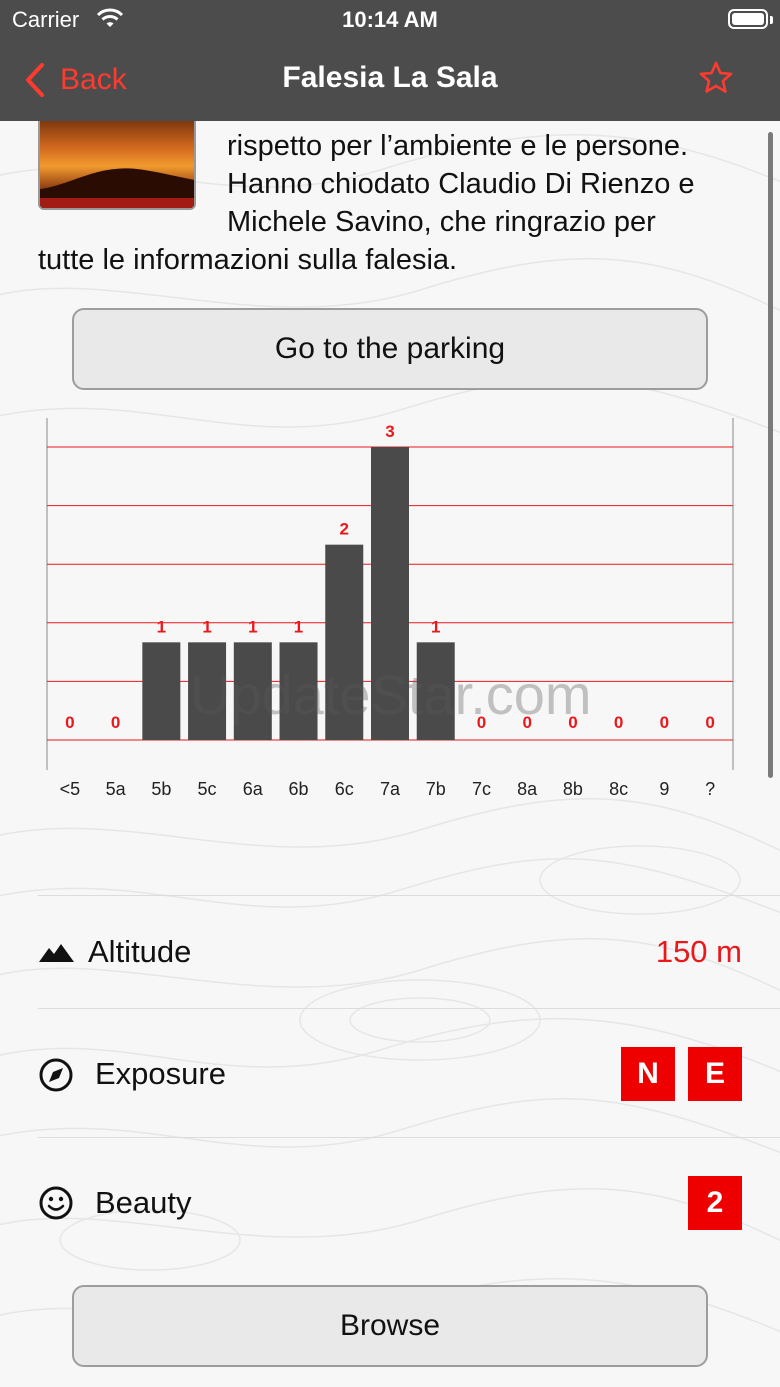 The image size is (780, 1387). What do you see at coordinates (116, 789) in the screenshot?
I see `x-tick-label: 5a` at bounding box center [116, 789].